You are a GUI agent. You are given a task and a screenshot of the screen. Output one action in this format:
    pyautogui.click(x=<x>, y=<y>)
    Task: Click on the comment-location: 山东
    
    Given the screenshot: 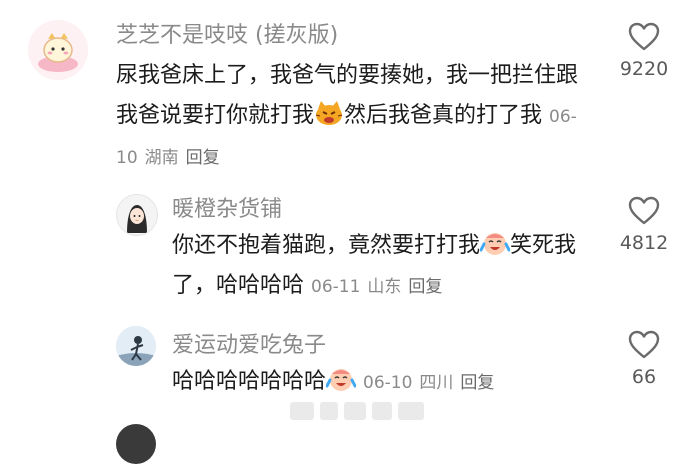 What is the action you would take?
    pyautogui.click(x=384, y=287)
    